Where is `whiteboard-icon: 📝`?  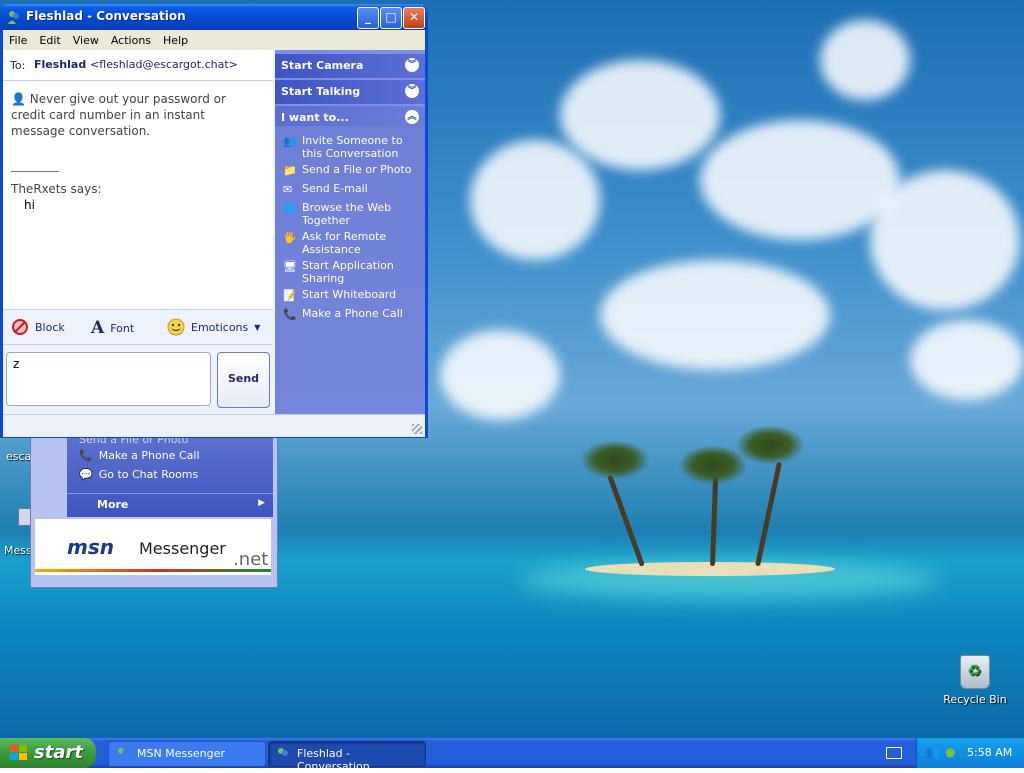
whiteboard-icon: 📝 is located at coordinates (290, 295).